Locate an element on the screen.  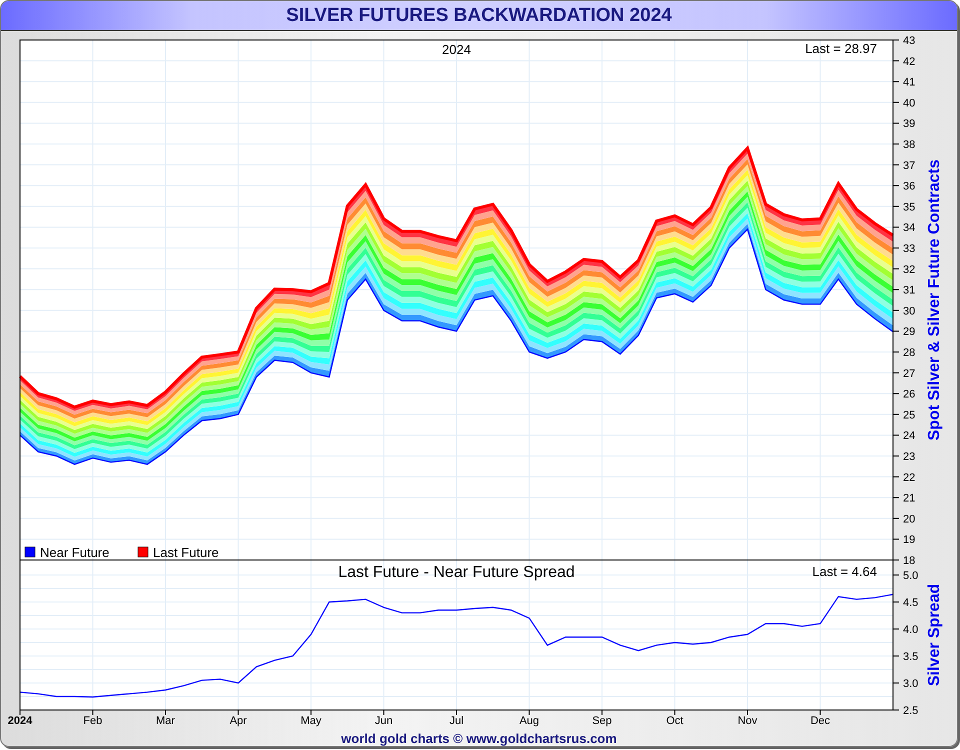
chart-title-bar: SILVER FUTURES BACKWARDATION 2024 is located at coordinates (479, 16).